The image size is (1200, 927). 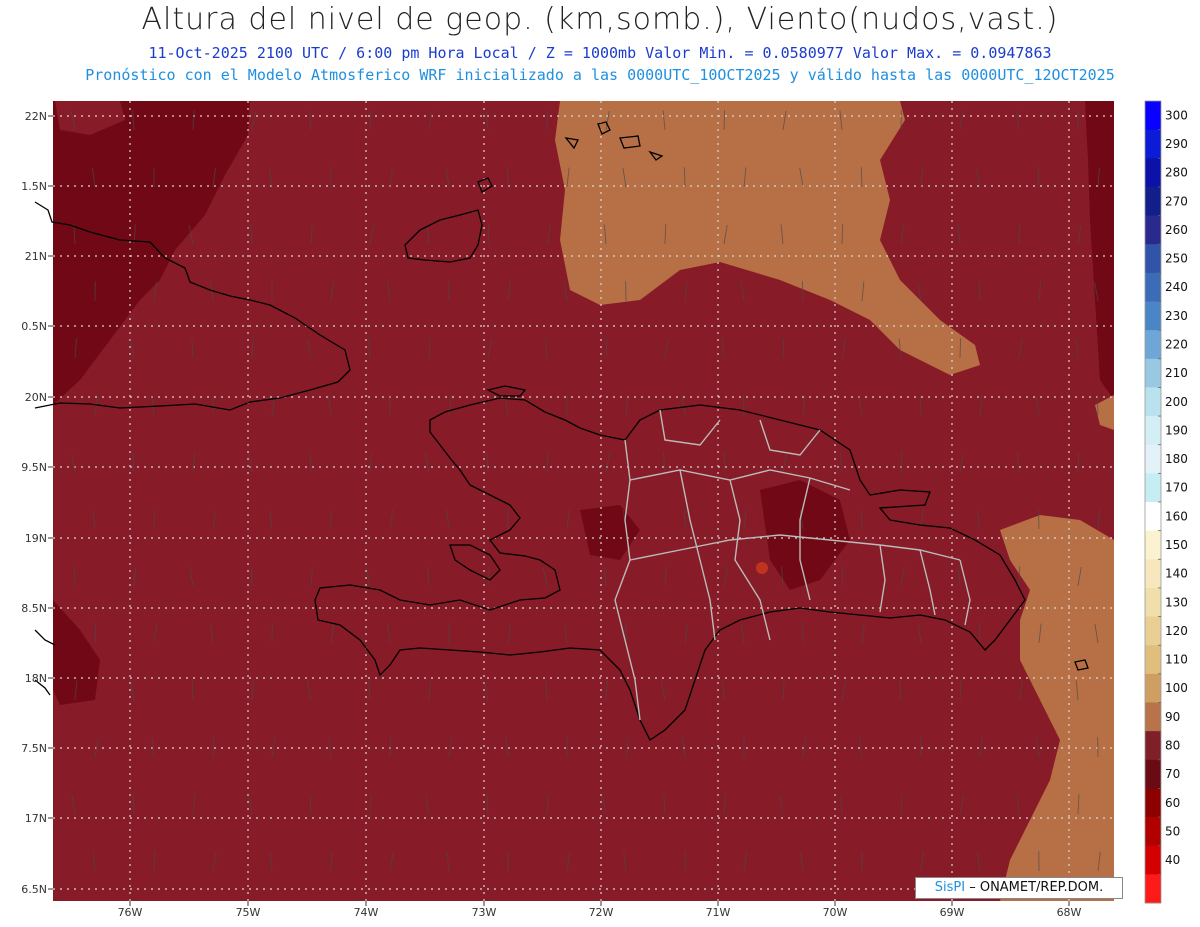 I want to click on credit-text: – ONAMET/REP.DOM., so click(x=1036, y=887).